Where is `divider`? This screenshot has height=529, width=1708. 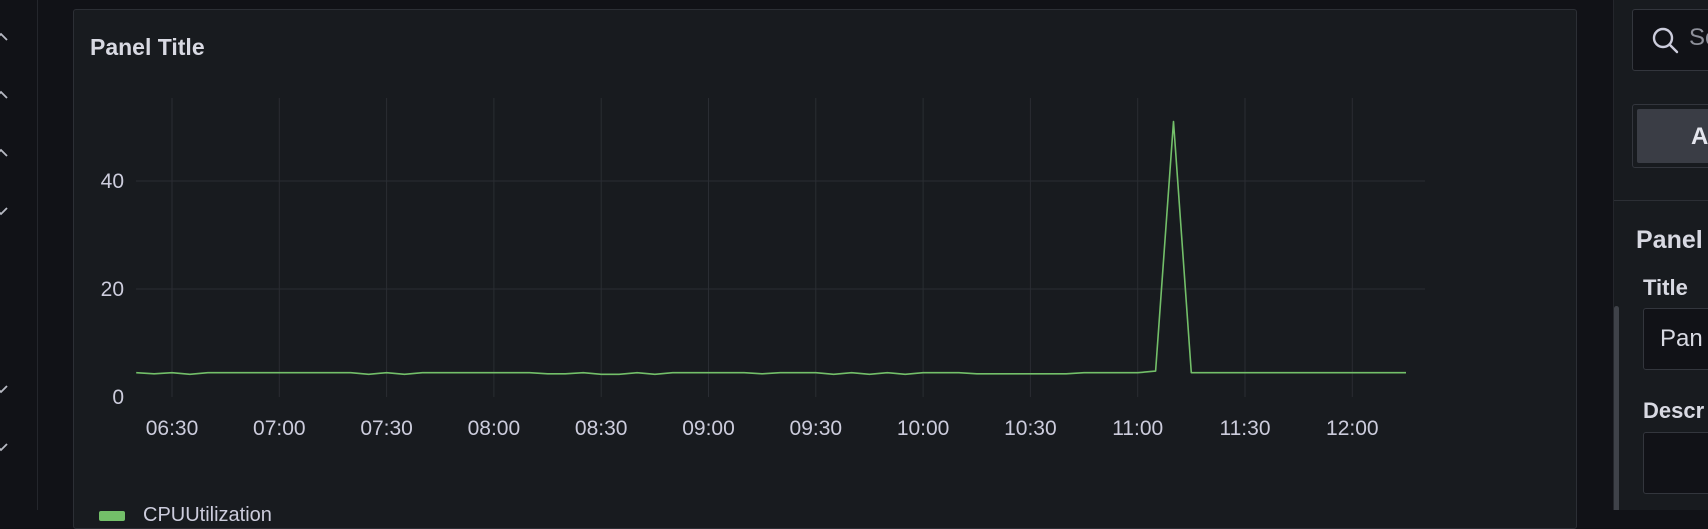
divider is located at coordinates (1661, 200).